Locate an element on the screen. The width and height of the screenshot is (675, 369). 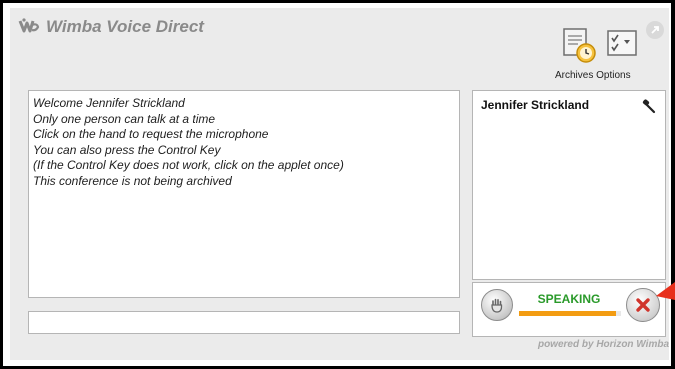
annotation-arrow-icon is located at coordinates (665, 291).